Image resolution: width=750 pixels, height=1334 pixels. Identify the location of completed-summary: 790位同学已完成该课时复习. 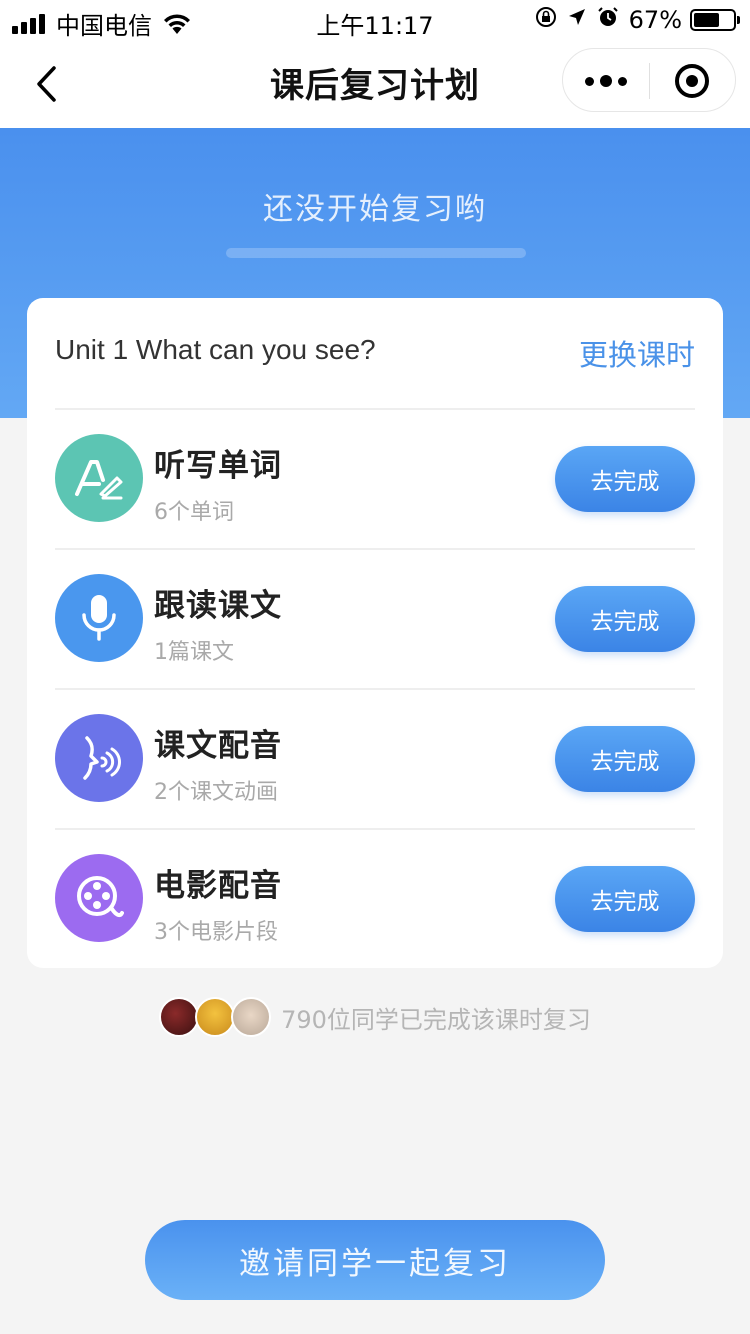
(375, 1017).